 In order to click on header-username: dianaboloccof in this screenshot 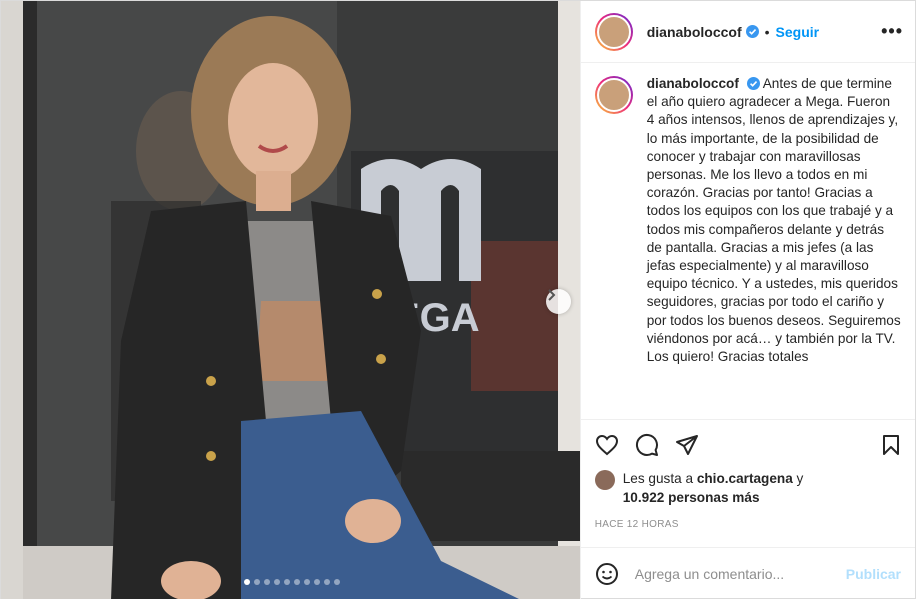, I will do `click(694, 32)`.